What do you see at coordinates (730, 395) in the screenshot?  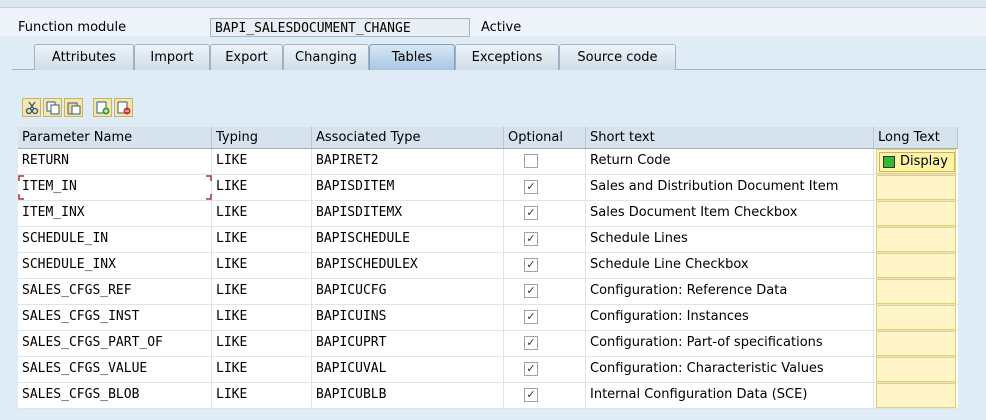 I see `short-text-cell: Internal Configuration Data (SCE)` at bounding box center [730, 395].